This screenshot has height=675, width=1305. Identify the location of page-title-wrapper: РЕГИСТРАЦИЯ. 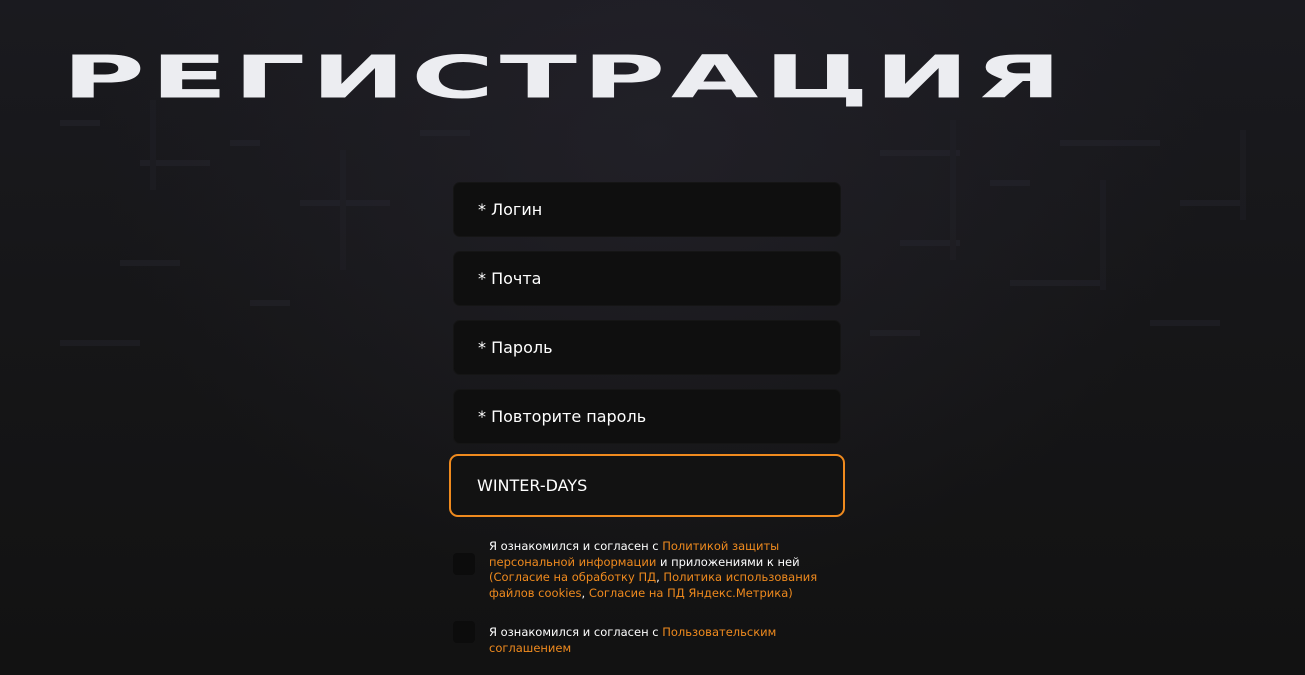
(647, 77).